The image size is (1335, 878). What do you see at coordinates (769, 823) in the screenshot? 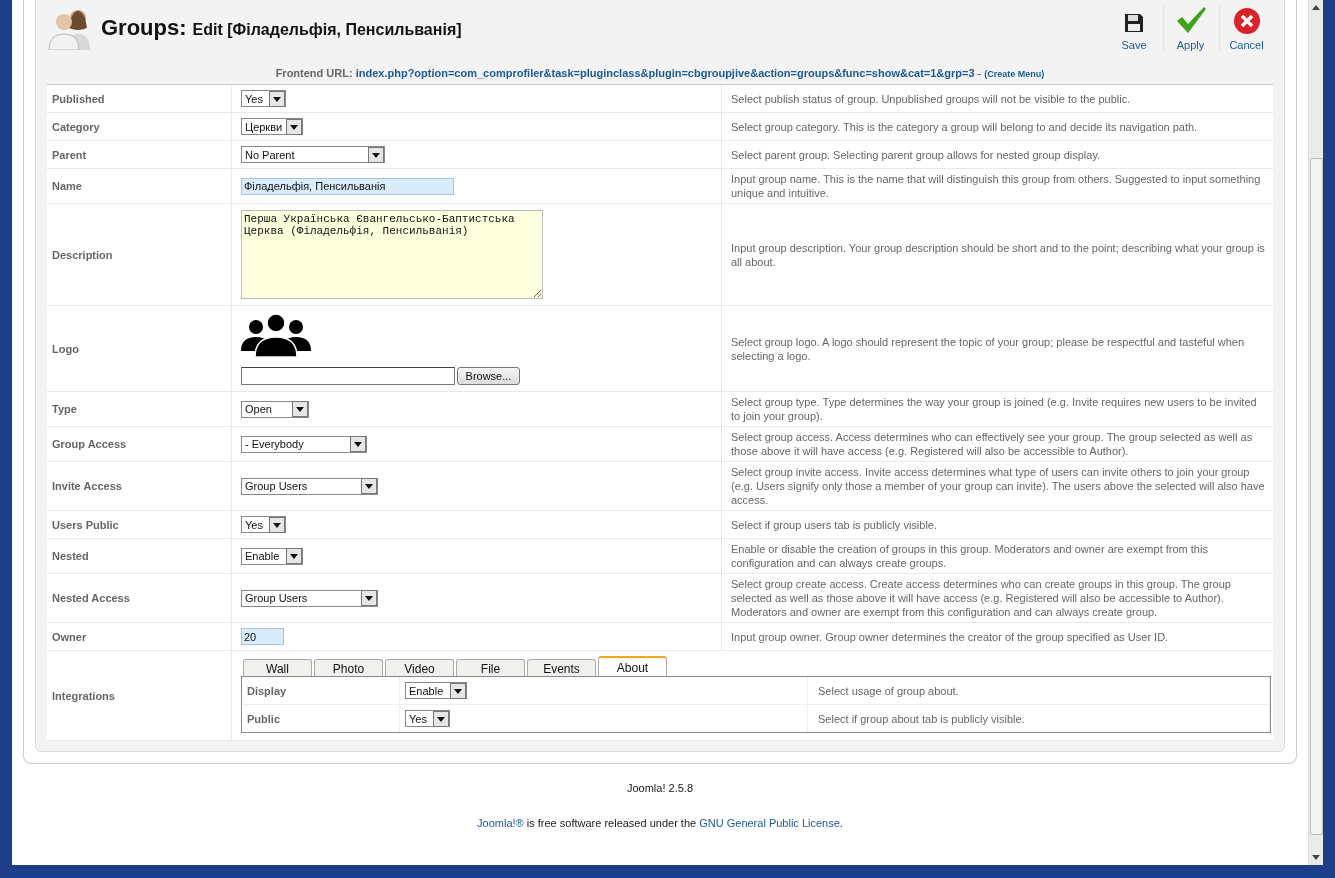
I see `license-link: GNU General Public License` at bounding box center [769, 823].